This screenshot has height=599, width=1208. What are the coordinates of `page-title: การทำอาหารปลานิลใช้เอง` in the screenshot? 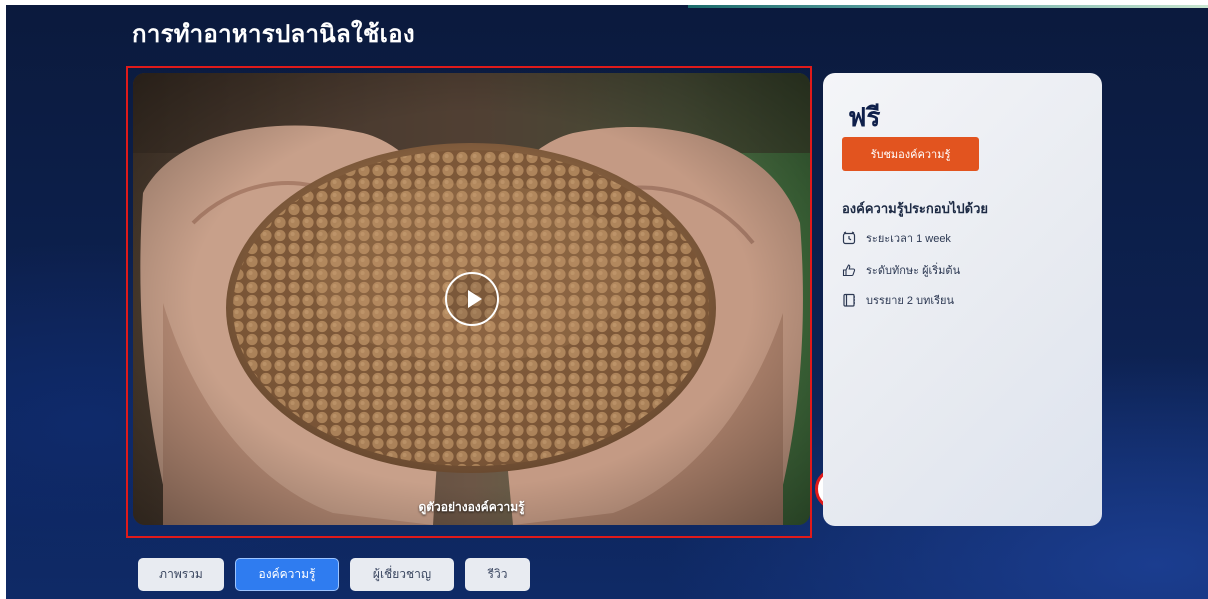 It's located at (273, 34).